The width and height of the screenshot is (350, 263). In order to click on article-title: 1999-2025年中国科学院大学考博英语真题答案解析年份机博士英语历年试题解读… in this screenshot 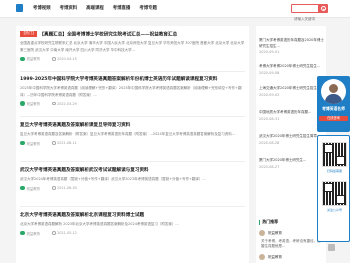, I will do `click(132, 79)`.